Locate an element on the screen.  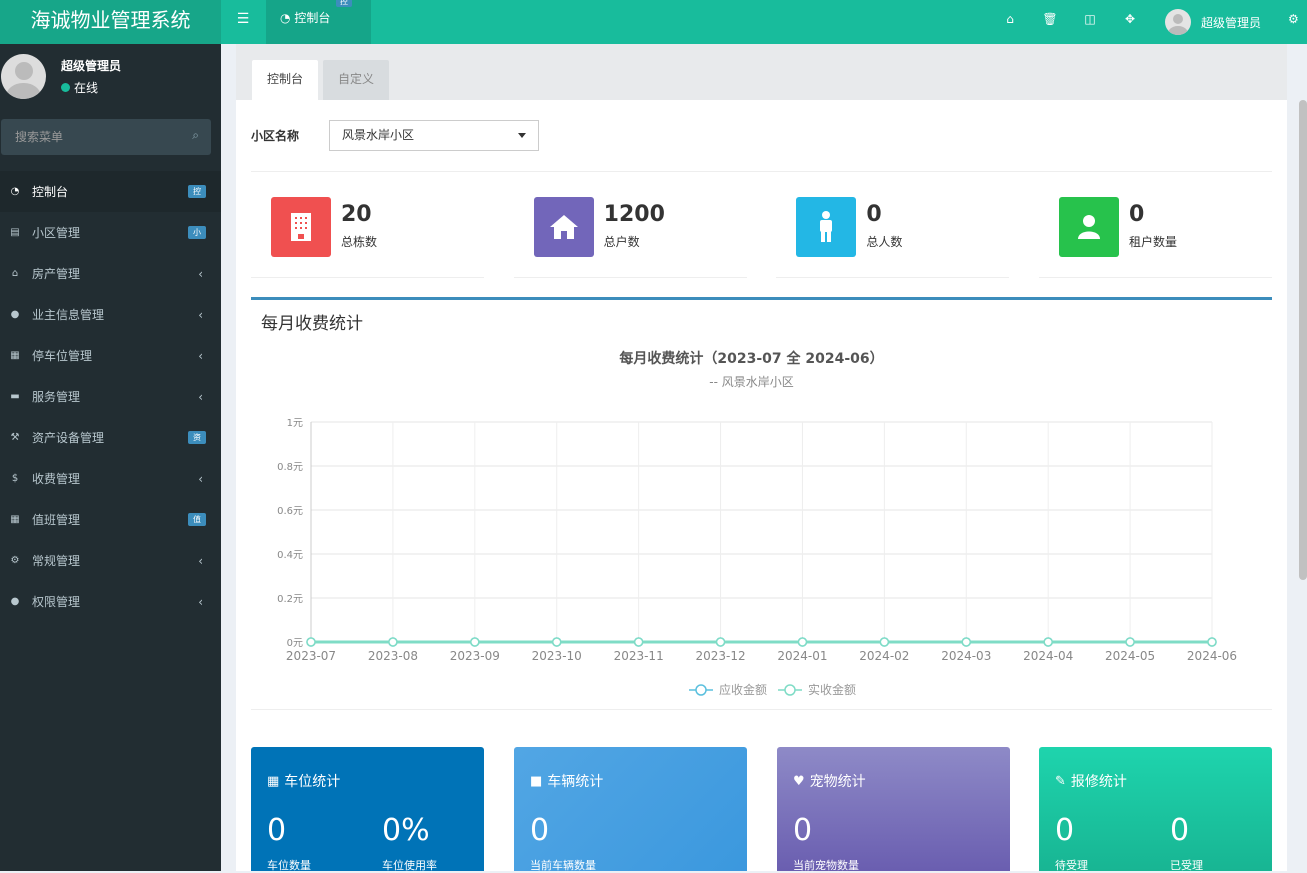
stat-buildings: 20 总栋数 is located at coordinates (367, 225).